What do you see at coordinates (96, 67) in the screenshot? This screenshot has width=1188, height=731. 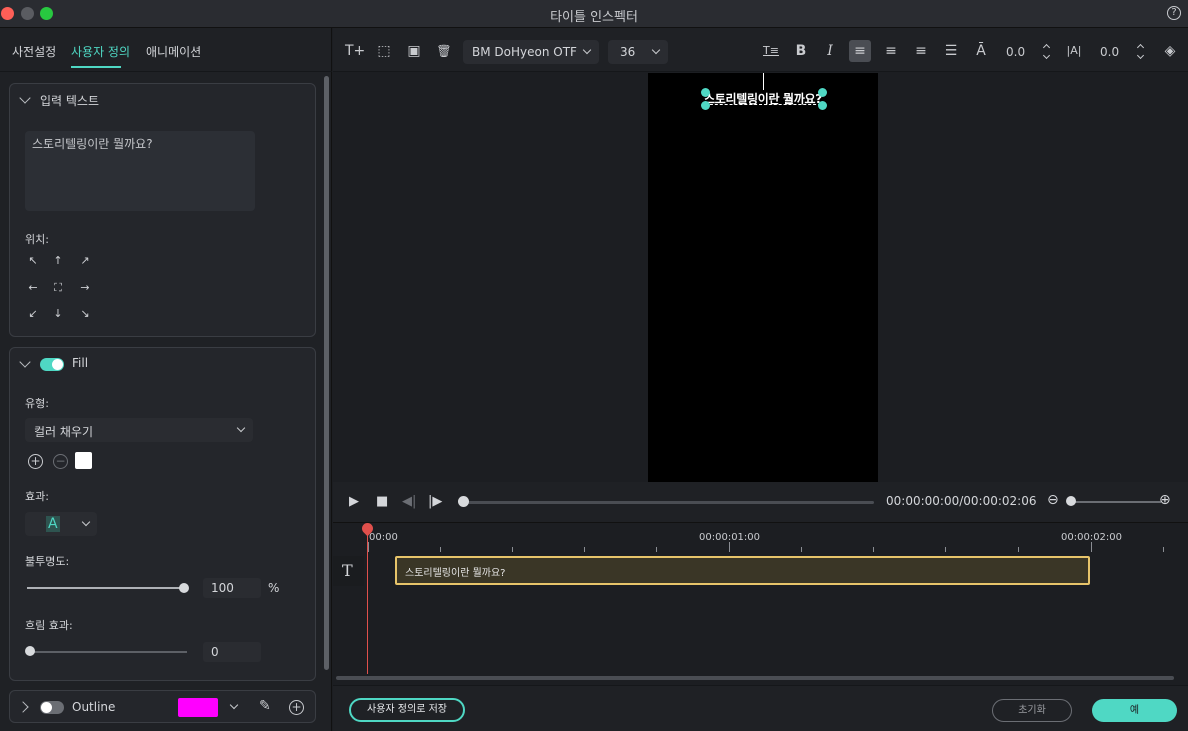 I see `active-tab-indicator` at bounding box center [96, 67].